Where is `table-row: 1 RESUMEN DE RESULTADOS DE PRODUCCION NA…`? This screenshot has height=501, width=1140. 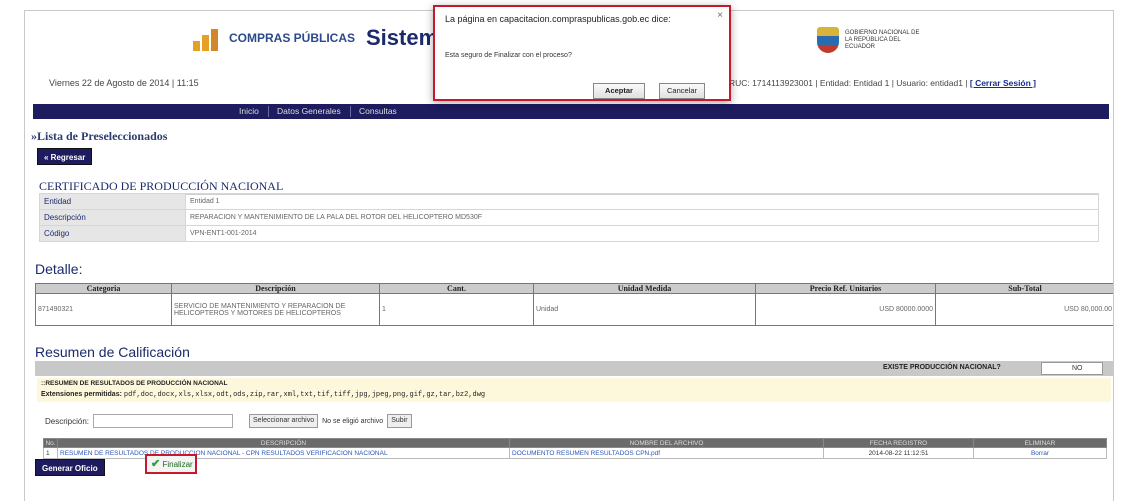
table-row: 1 RESUMEN DE RESULTADOS DE PRODUCCION NA… is located at coordinates (575, 453).